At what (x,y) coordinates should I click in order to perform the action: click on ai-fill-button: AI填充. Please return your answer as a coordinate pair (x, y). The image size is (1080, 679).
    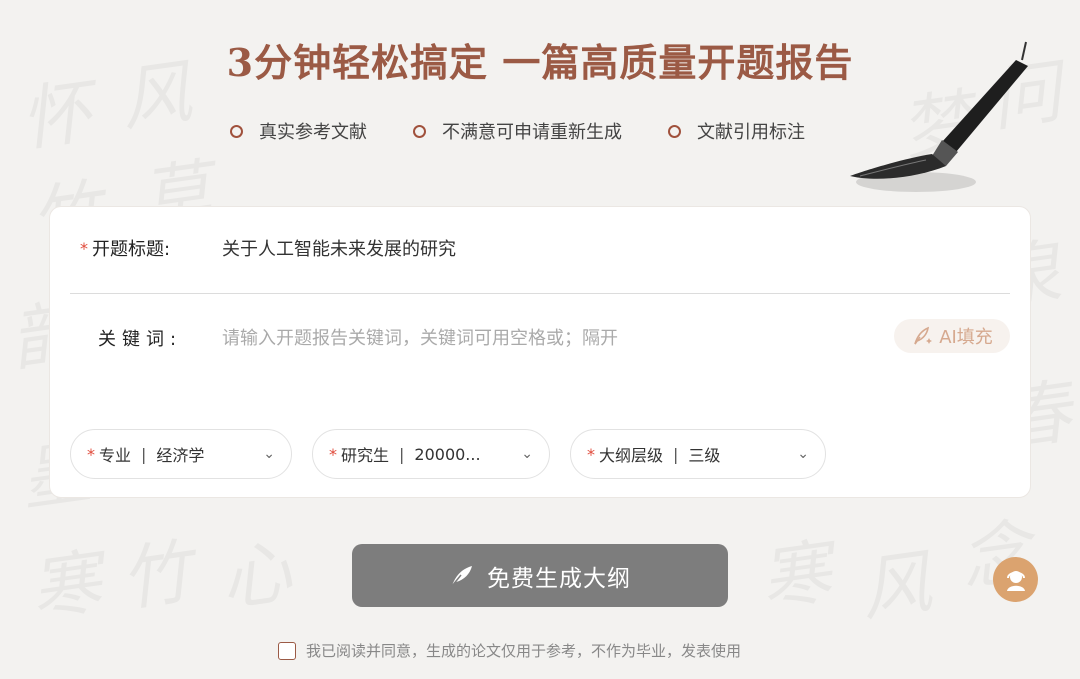
    Looking at the image, I should click on (952, 336).